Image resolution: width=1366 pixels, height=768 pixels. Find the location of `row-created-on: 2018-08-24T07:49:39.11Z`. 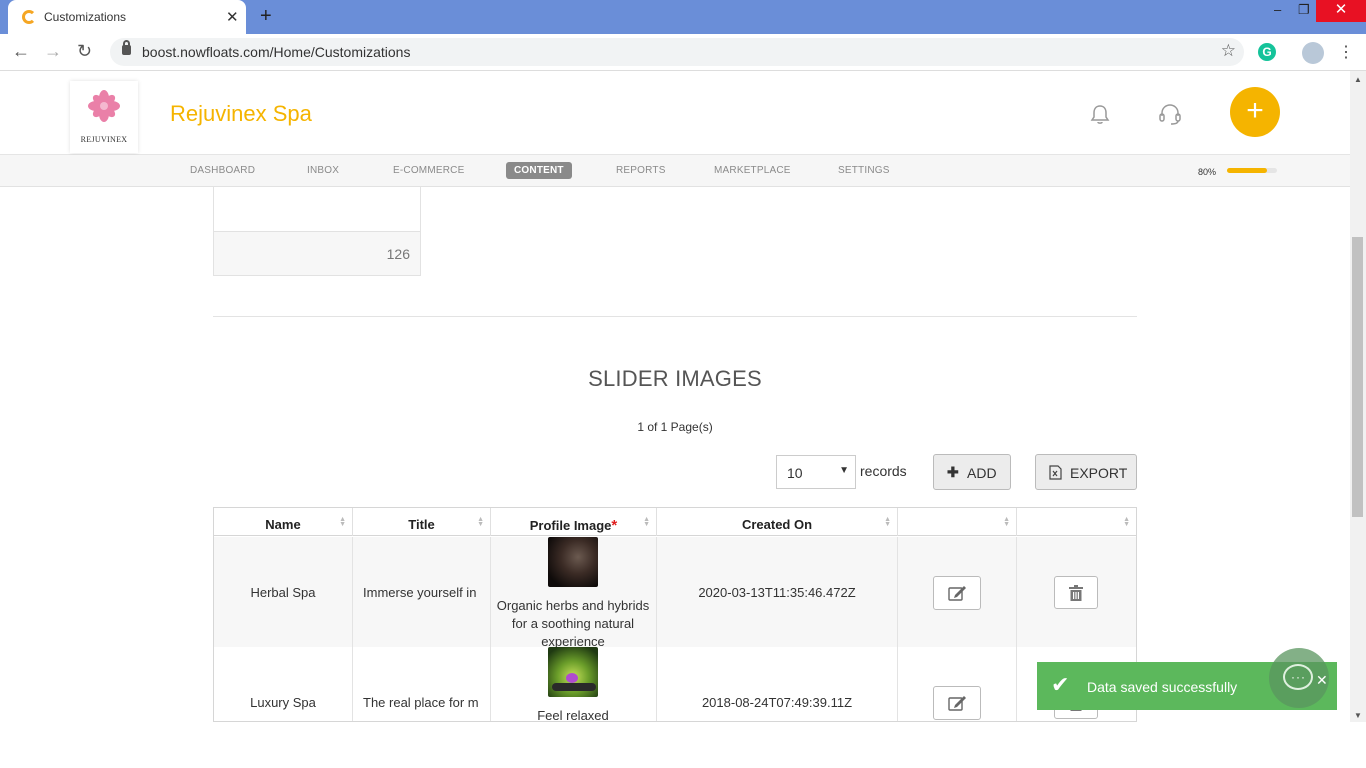

row-created-on: 2018-08-24T07:49:39.11Z is located at coordinates (777, 684).